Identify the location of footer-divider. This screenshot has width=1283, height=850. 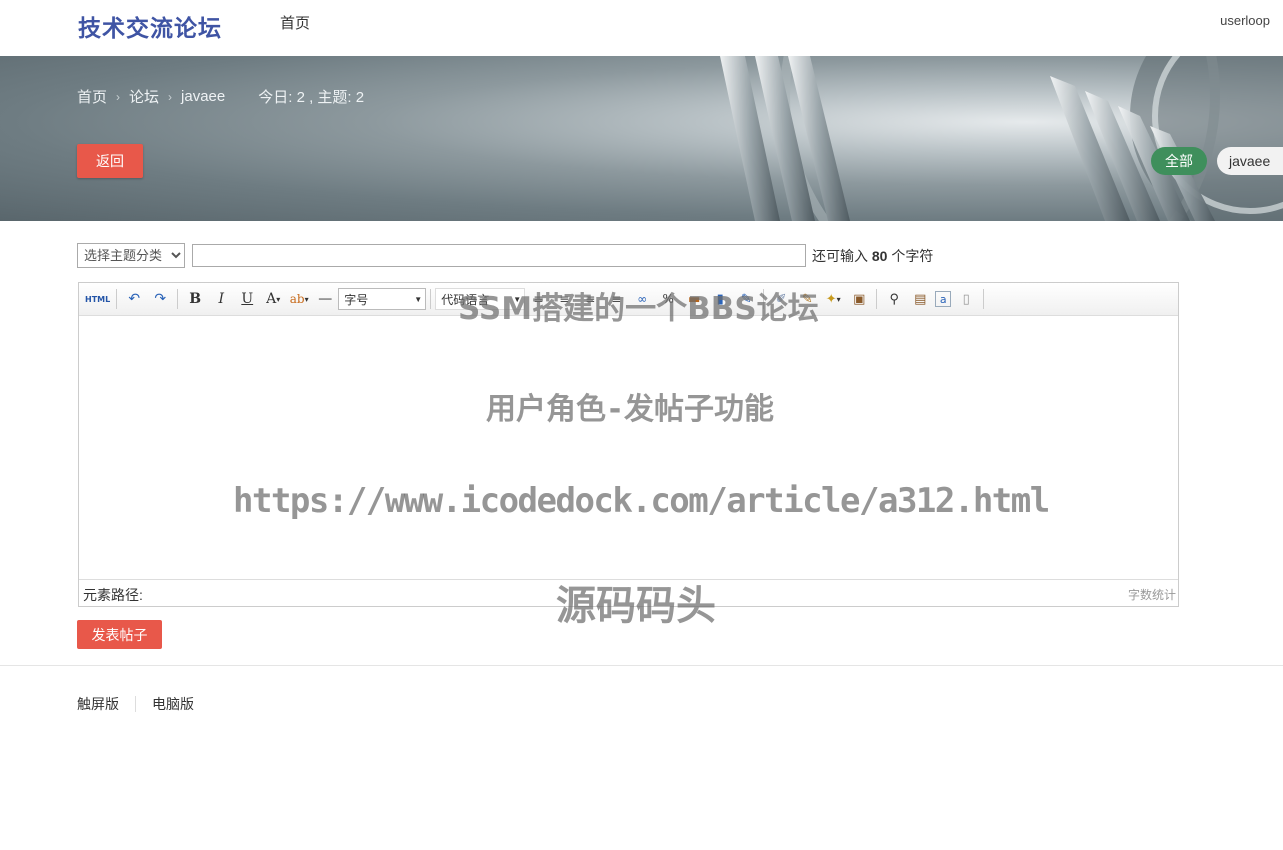
(641, 665).